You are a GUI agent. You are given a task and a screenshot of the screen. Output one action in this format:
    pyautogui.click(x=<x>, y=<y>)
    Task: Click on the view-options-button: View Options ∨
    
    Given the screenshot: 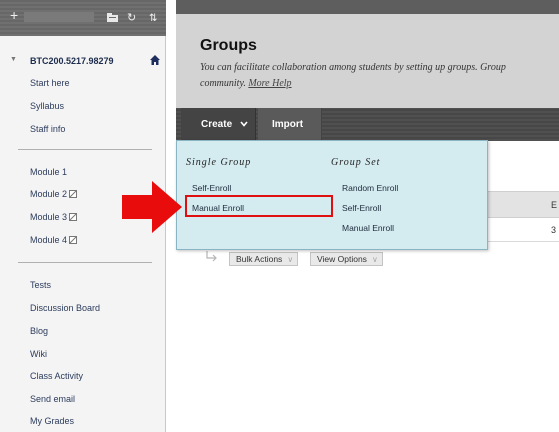 What is the action you would take?
    pyautogui.click(x=346, y=259)
    